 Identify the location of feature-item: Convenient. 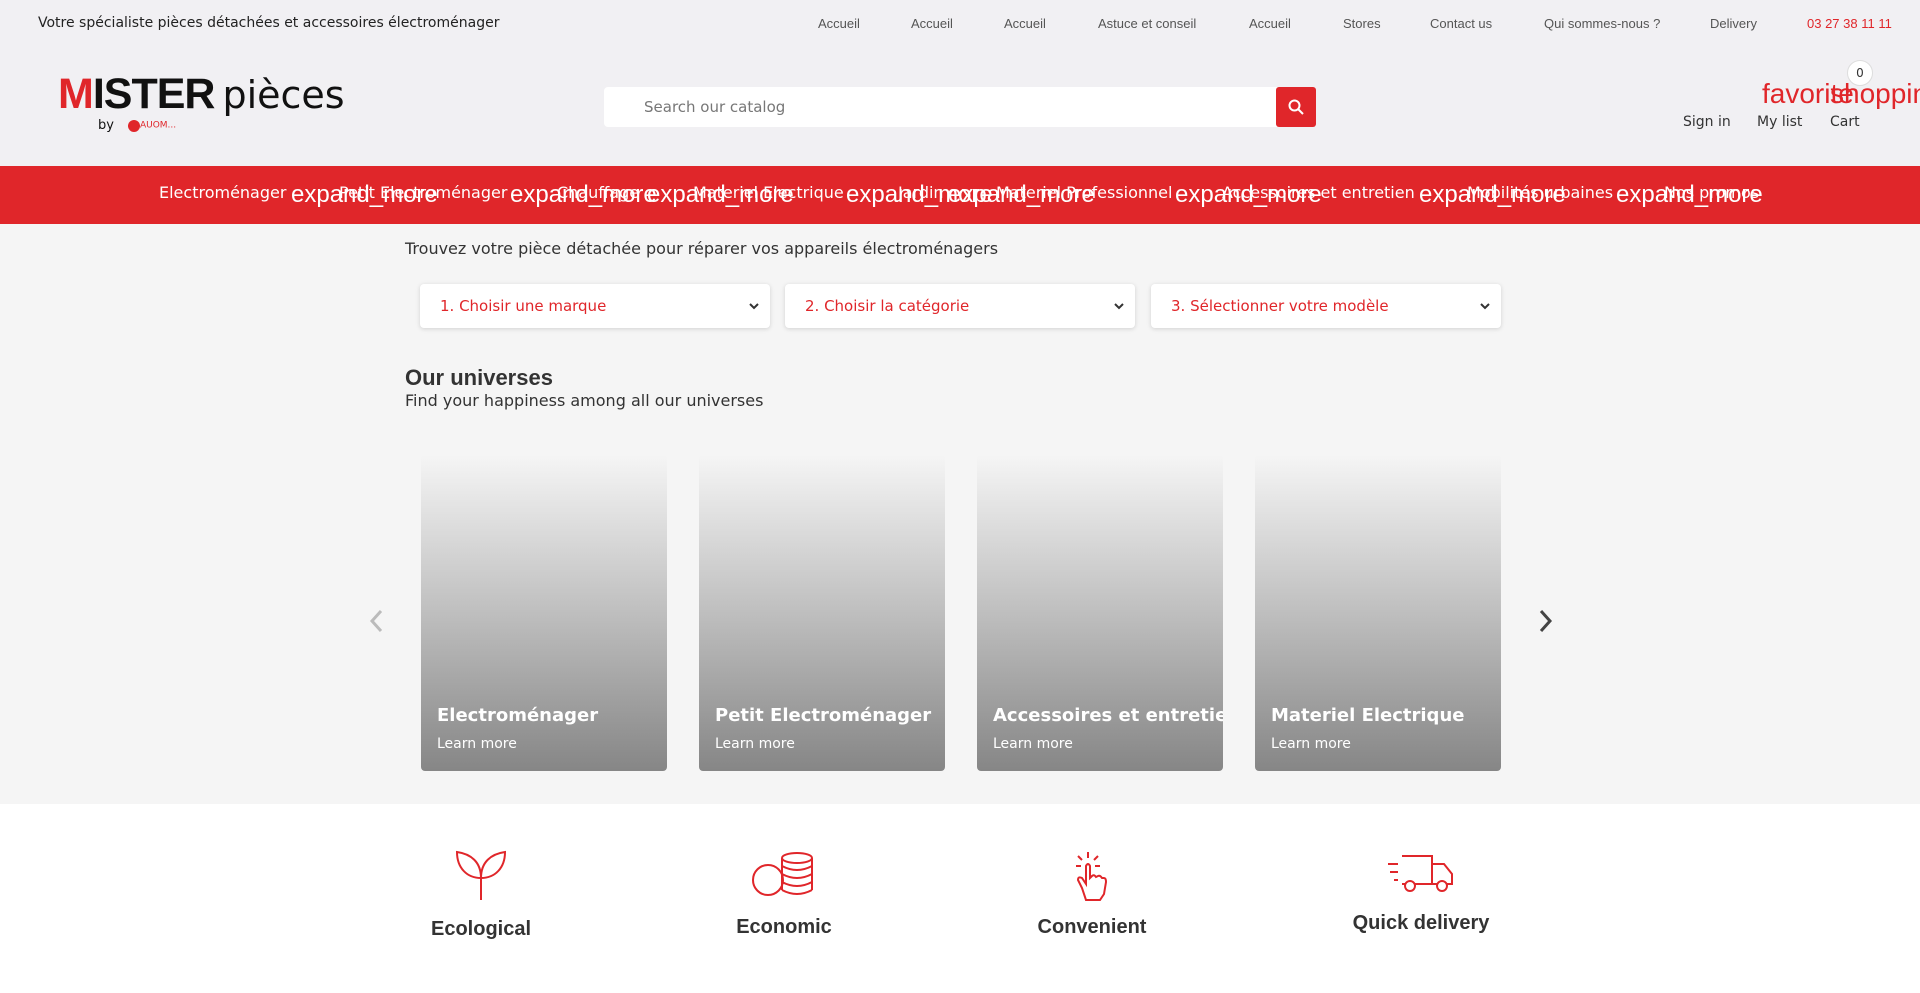
(1092, 894).